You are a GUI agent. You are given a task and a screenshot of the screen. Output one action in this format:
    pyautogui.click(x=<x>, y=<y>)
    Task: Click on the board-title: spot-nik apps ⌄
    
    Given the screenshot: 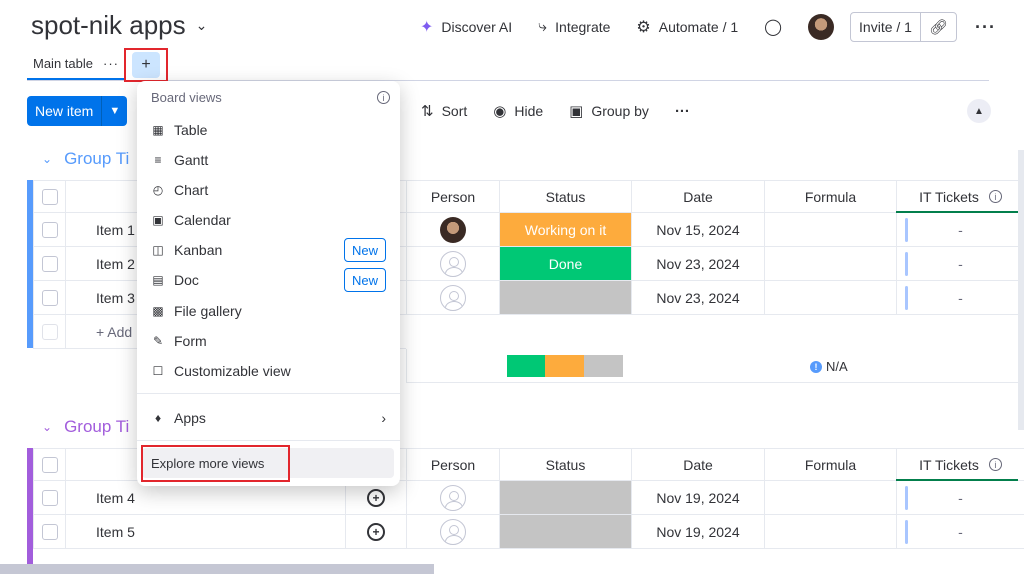 What is the action you would take?
    pyautogui.click(x=119, y=25)
    